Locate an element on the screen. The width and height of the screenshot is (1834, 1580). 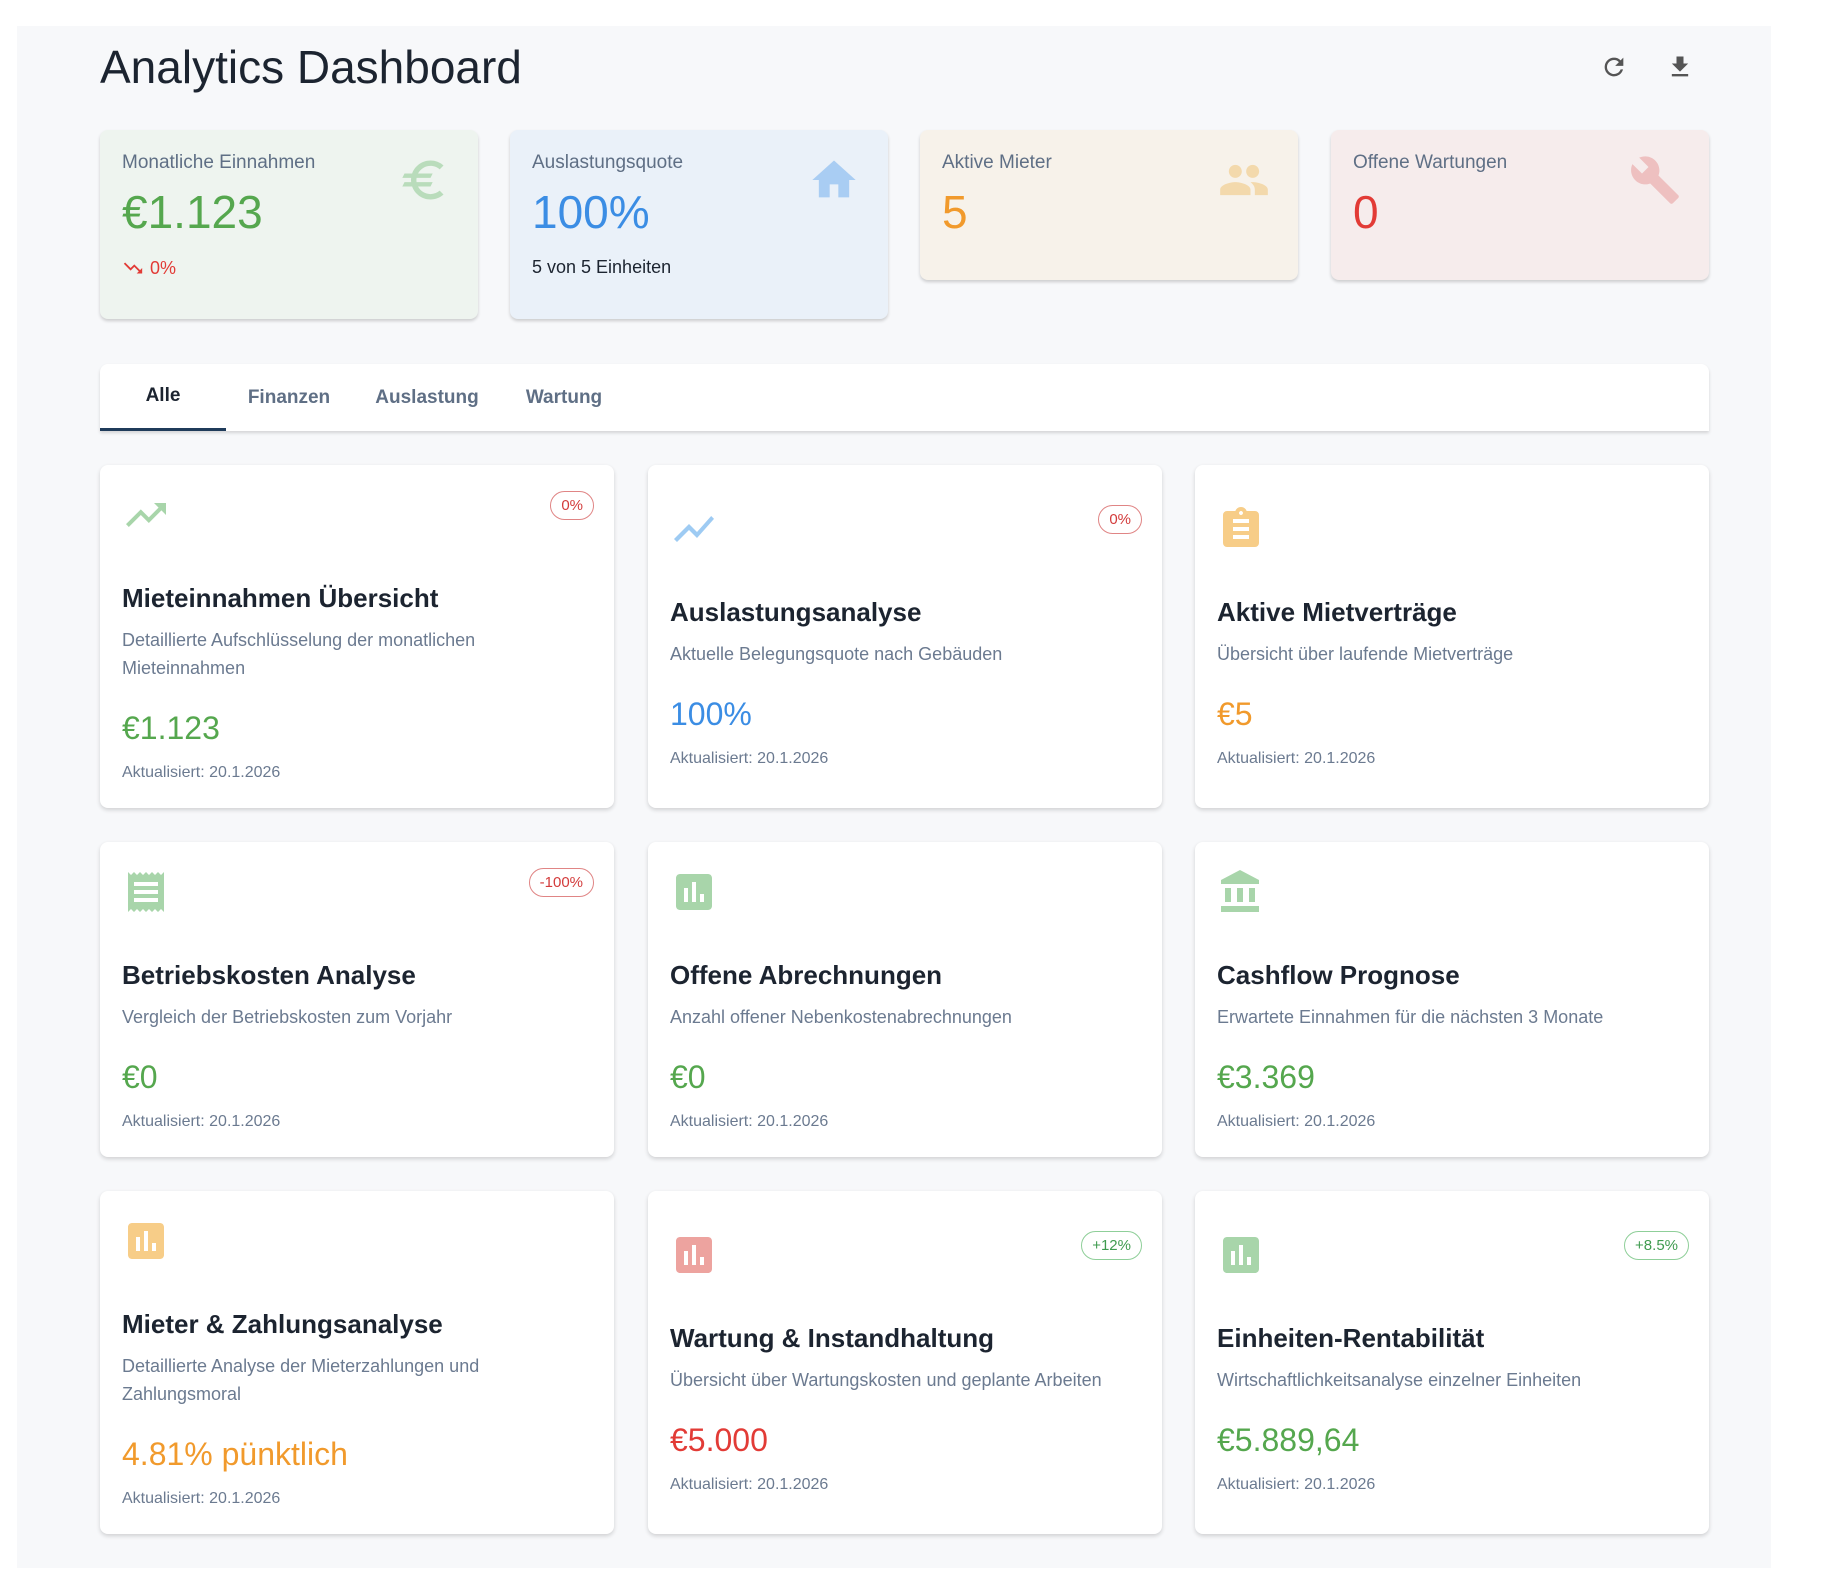
card-title: Einheiten-Rentabilität is located at coordinates (1351, 1338).